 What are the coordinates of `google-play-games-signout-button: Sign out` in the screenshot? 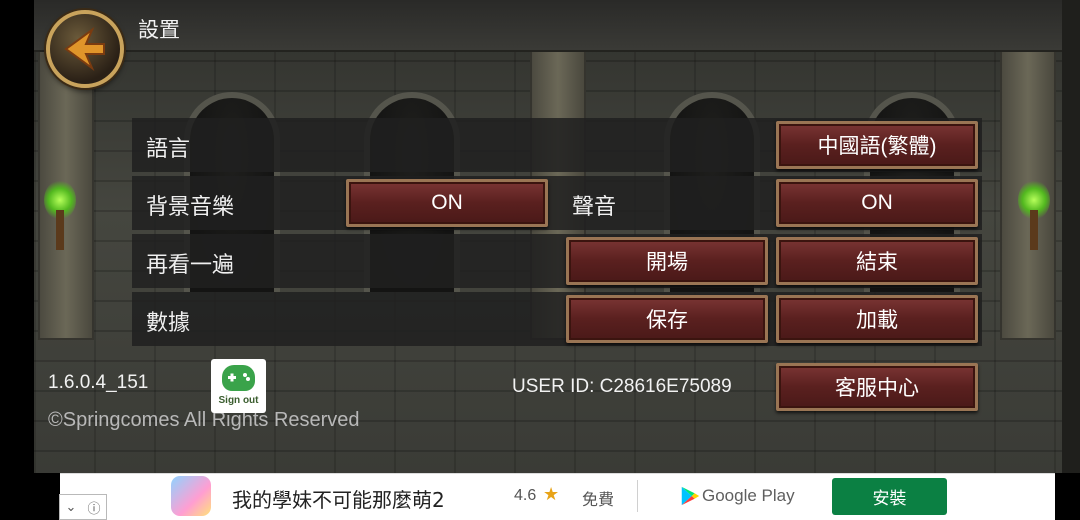 It's located at (238, 386).